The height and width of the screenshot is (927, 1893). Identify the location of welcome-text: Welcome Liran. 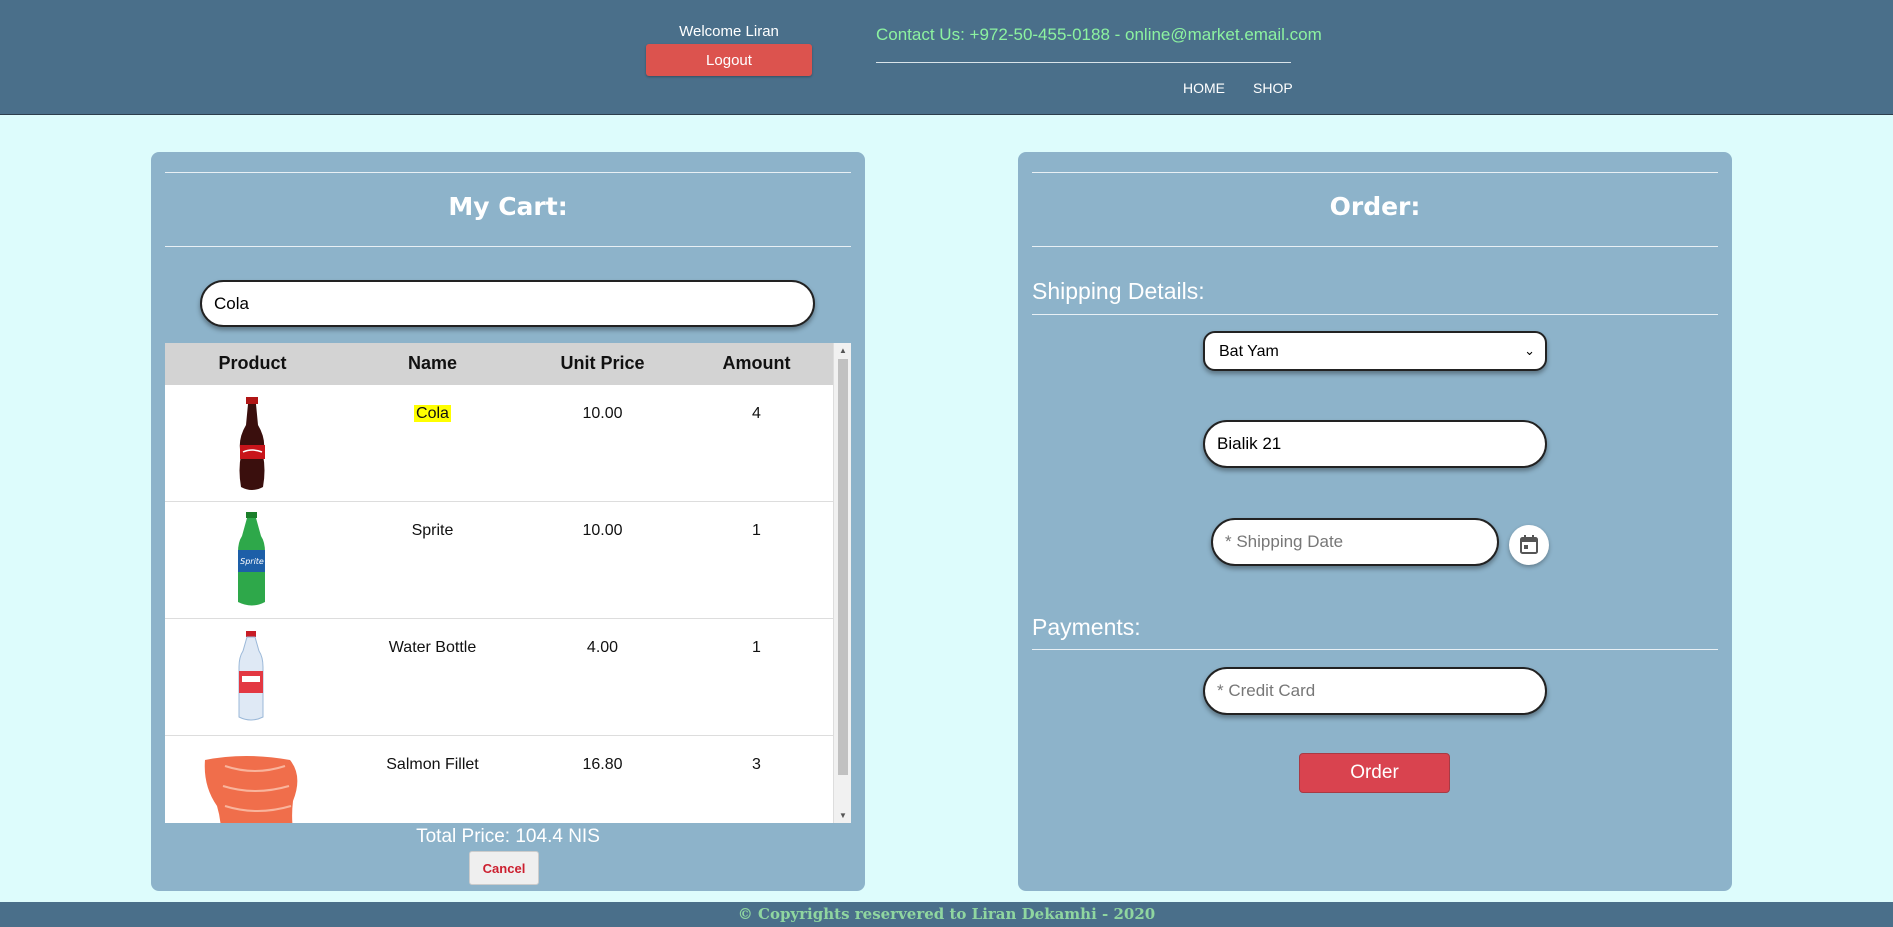
(729, 31).